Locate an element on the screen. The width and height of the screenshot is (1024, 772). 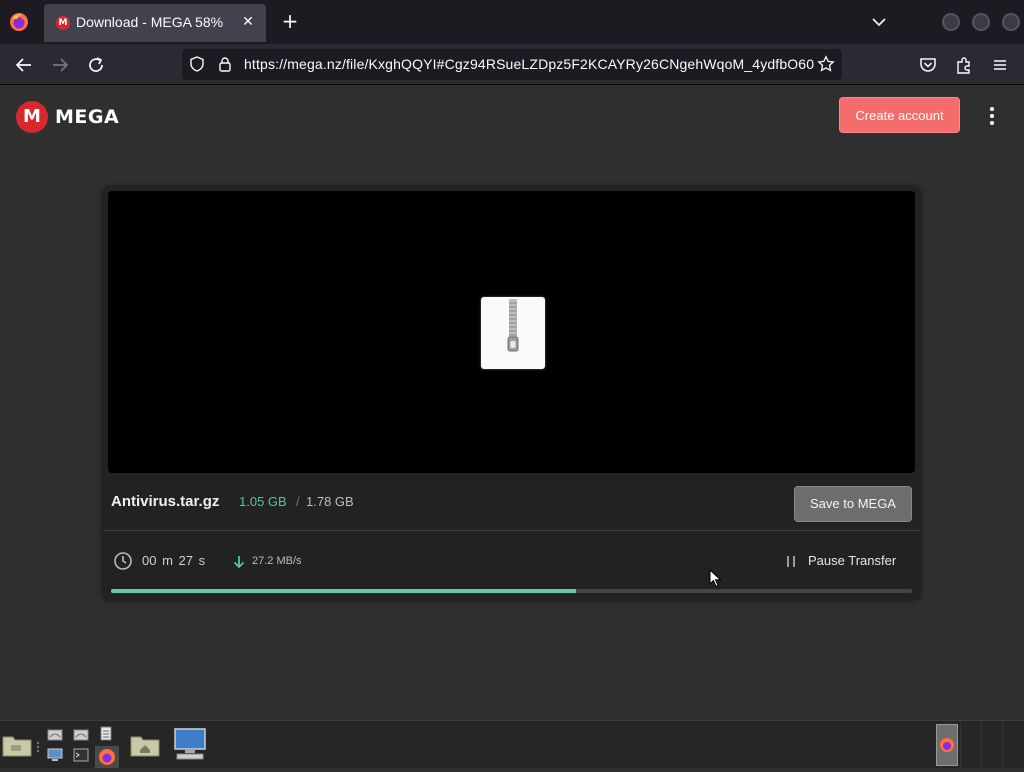
file-manager-icon is located at coordinates (17, 745).